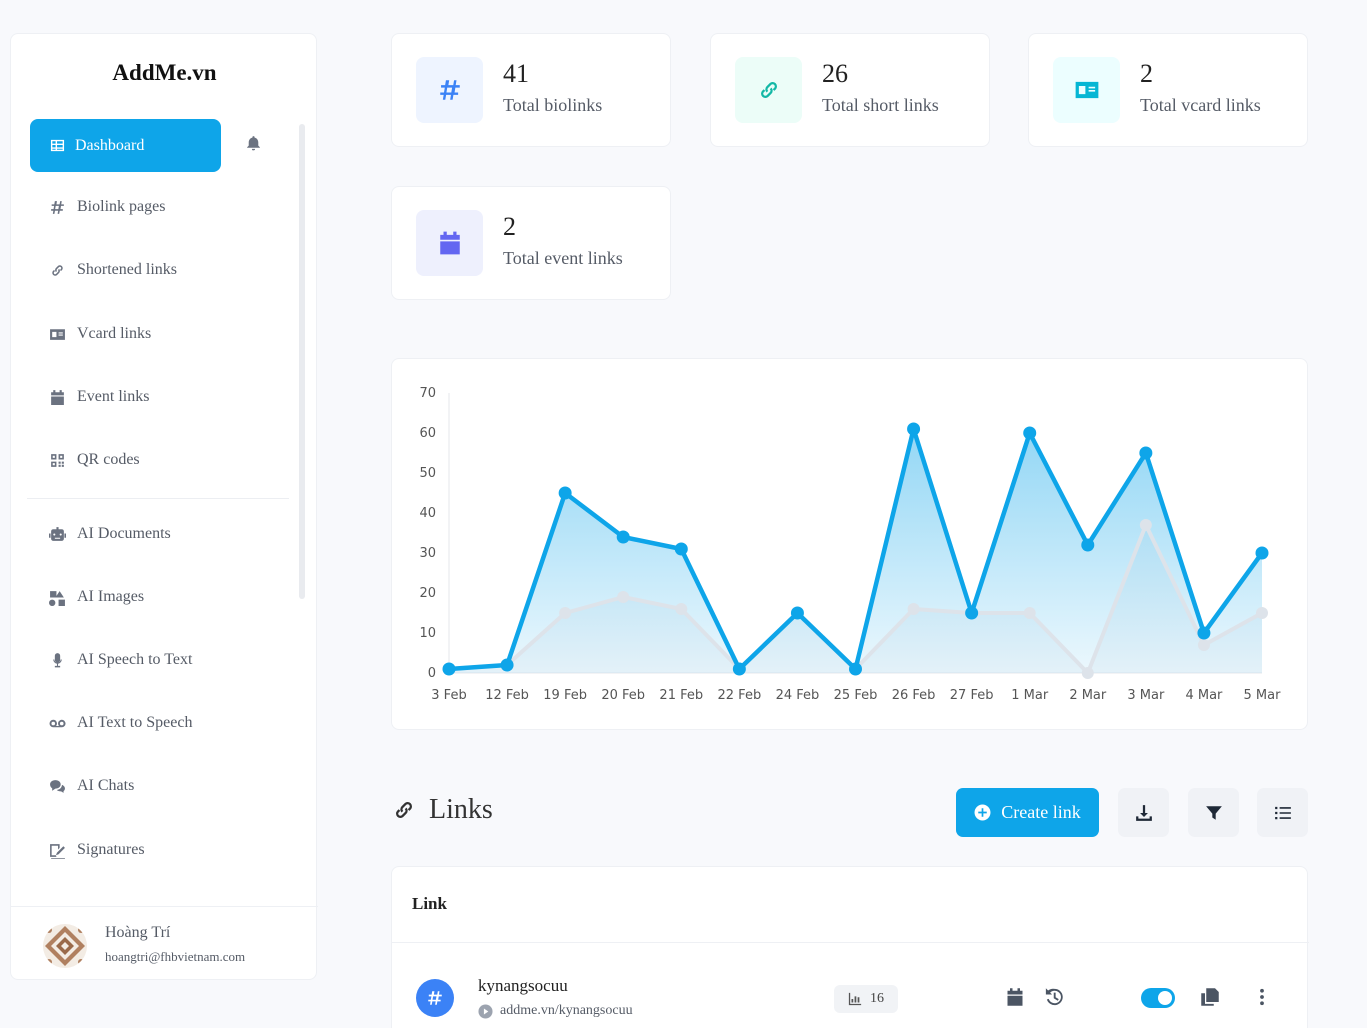 The image size is (1367, 1028). What do you see at coordinates (138, 932) in the screenshot?
I see `user-name: Hoàng Trí` at bounding box center [138, 932].